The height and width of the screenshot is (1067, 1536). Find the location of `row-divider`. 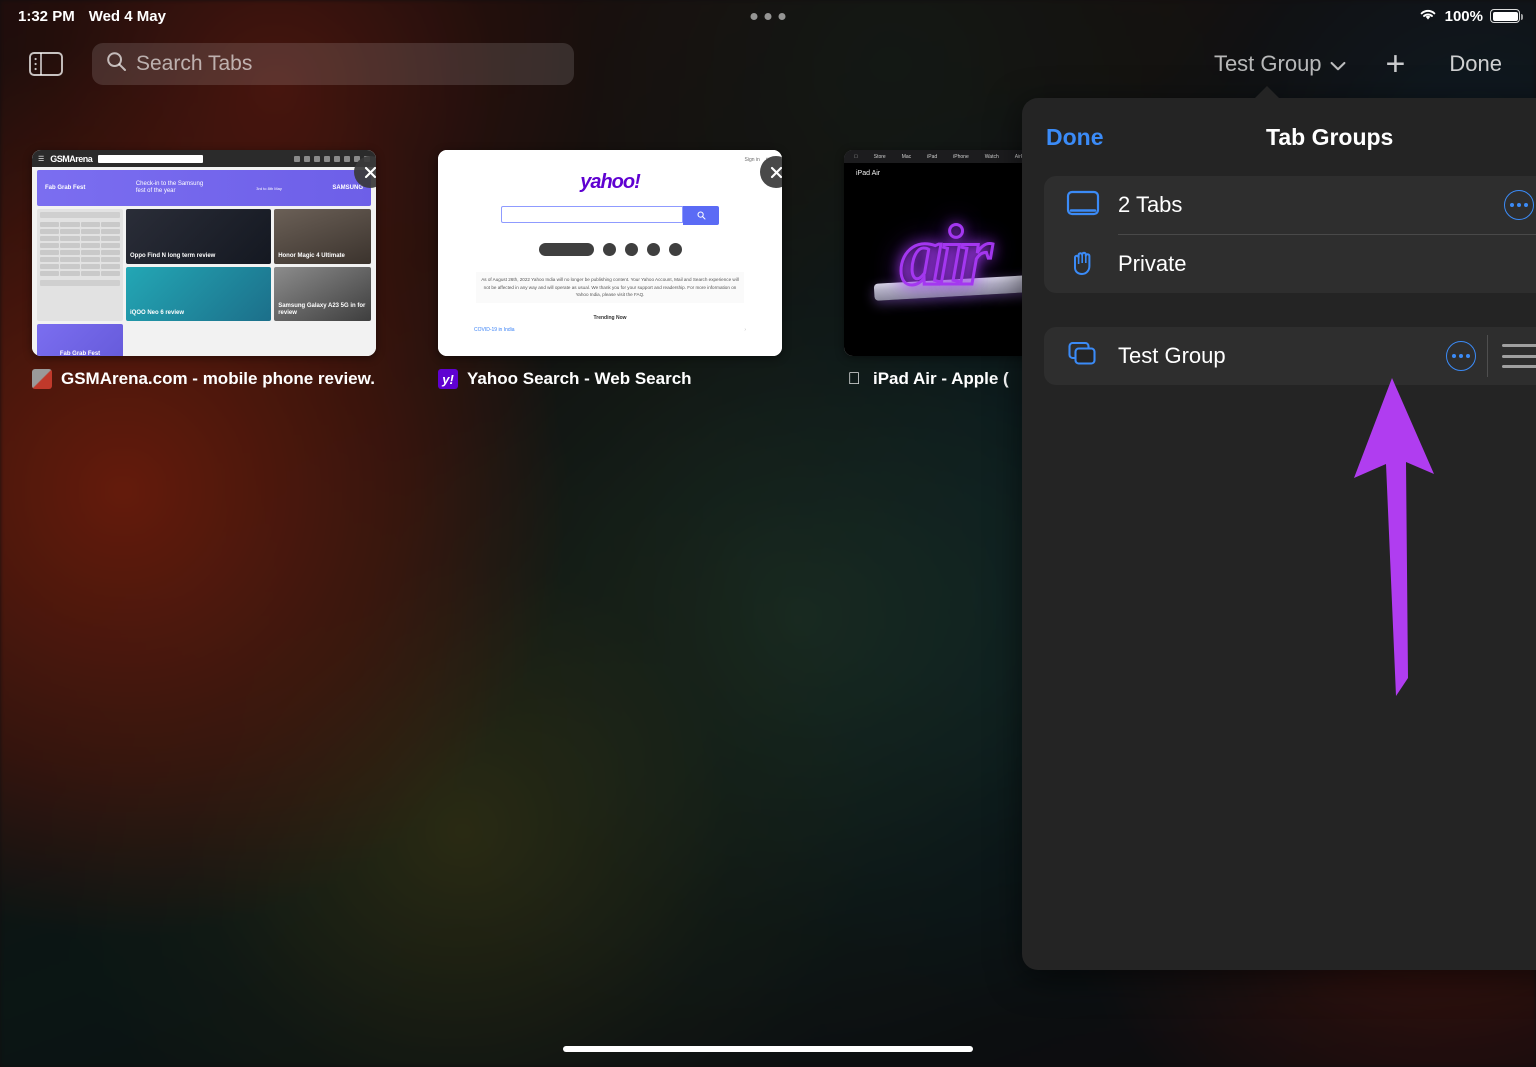

row-divider is located at coordinates (1487, 356).